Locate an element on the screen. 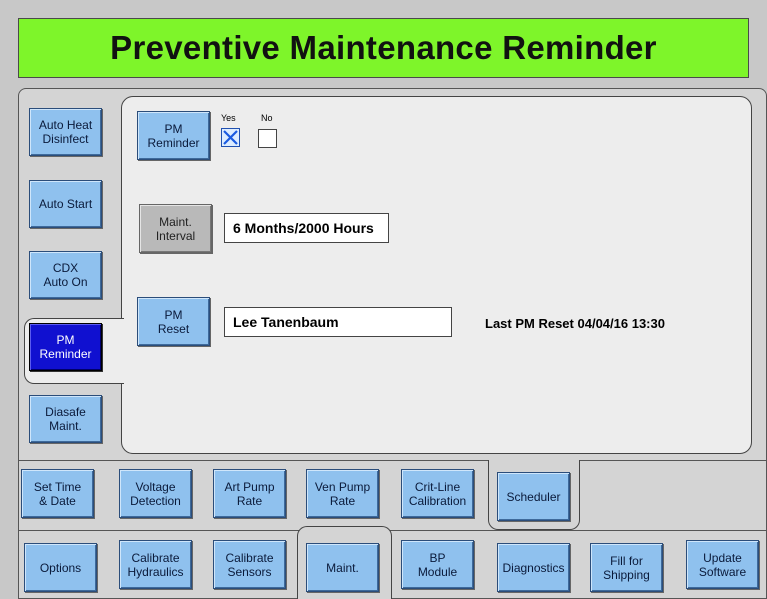  tab-voltage-detection: Voltage Detection is located at coordinates (155, 493).